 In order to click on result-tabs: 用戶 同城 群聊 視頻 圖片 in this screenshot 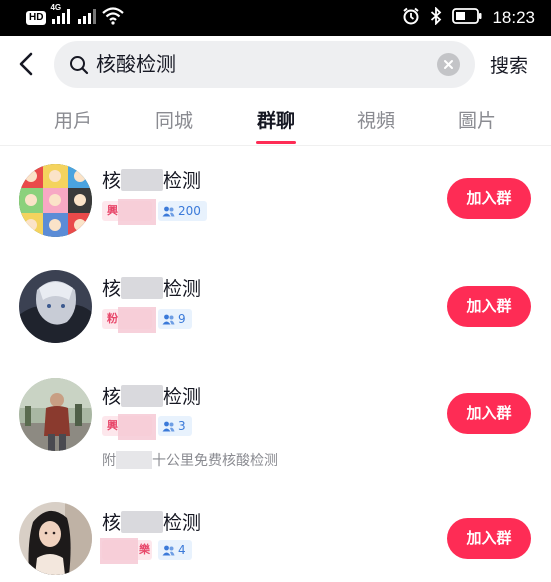, I will do `click(275, 123)`.